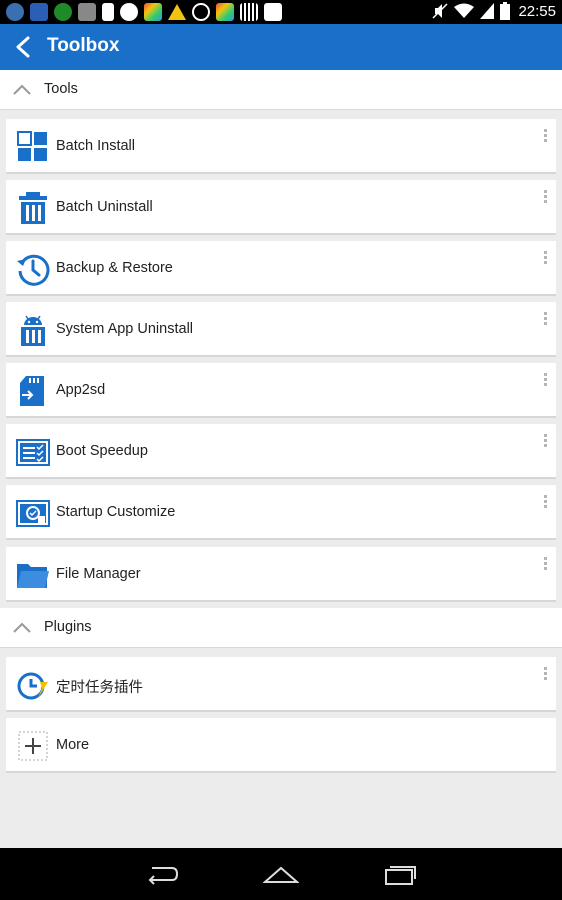 The width and height of the screenshot is (562, 900). Describe the element at coordinates (125, 329) in the screenshot. I see `tool-label: System App Uninstall` at that location.